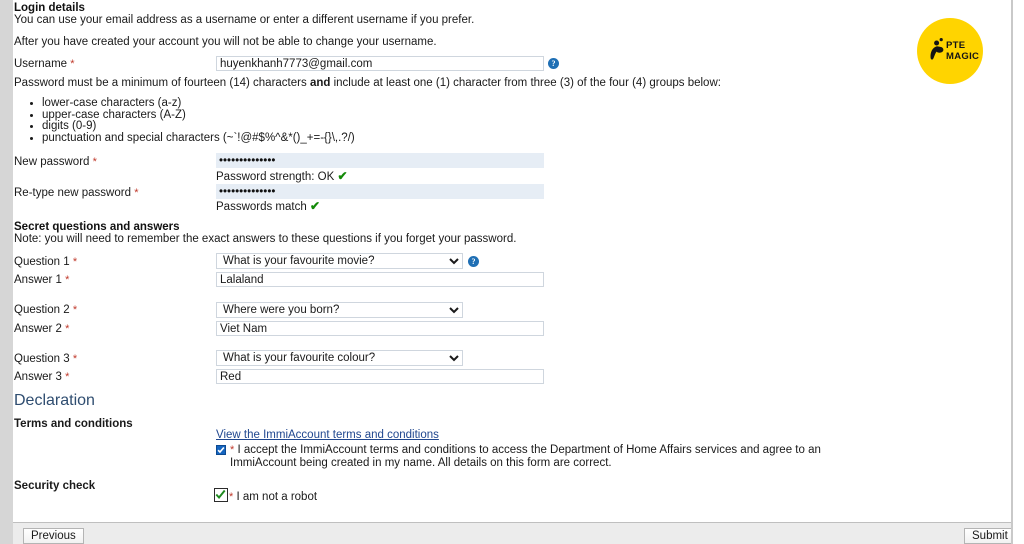 The width and height of the screenshot is (1024, 544). I want to click on password-rule-intro-bold: and, so click(320, 83).